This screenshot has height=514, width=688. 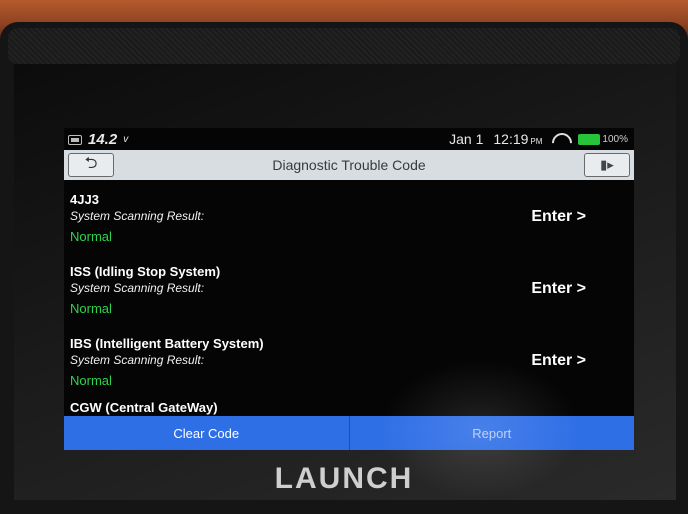 I want to click on battery-indicator-icon, so click(x=75, y=139).